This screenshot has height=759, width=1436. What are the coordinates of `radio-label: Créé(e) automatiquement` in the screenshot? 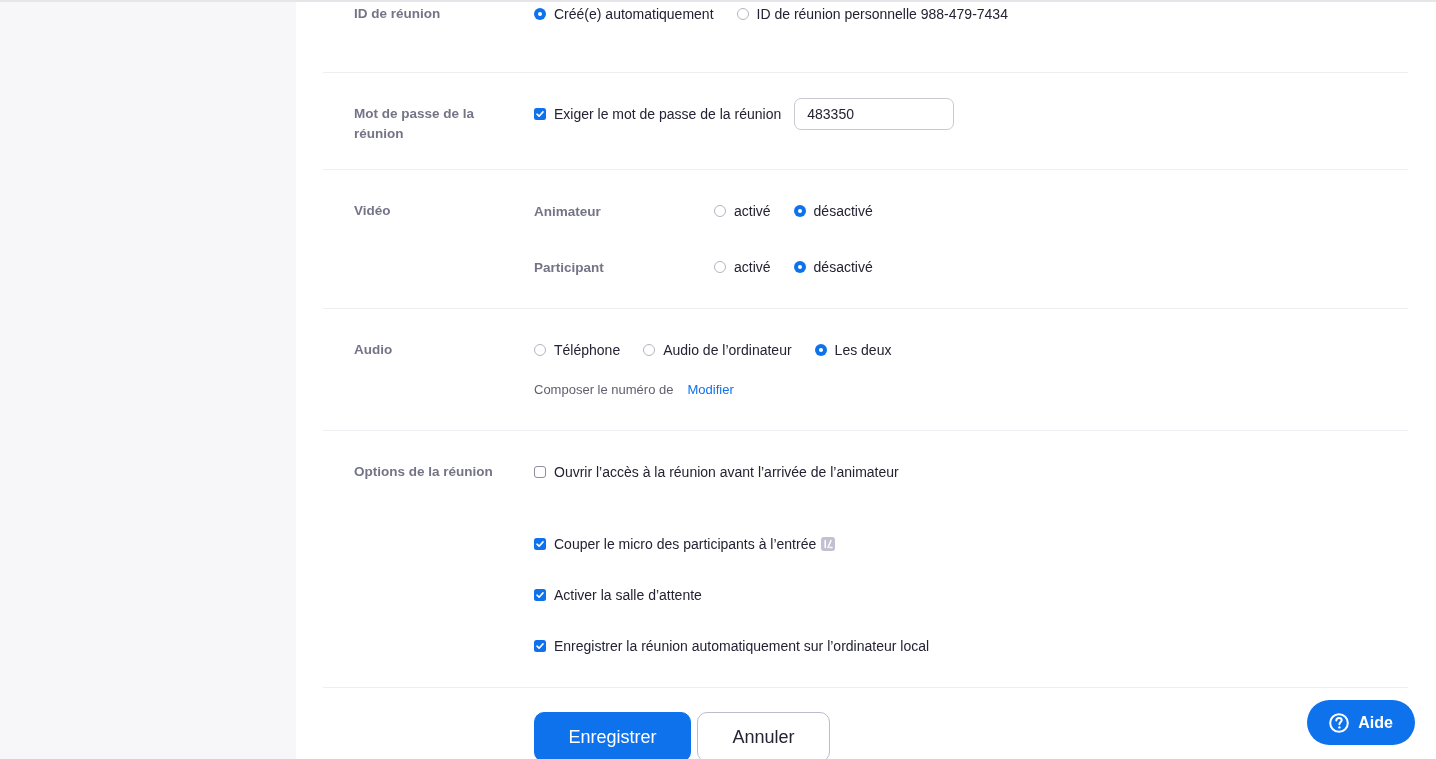 It's located at (634, 14).